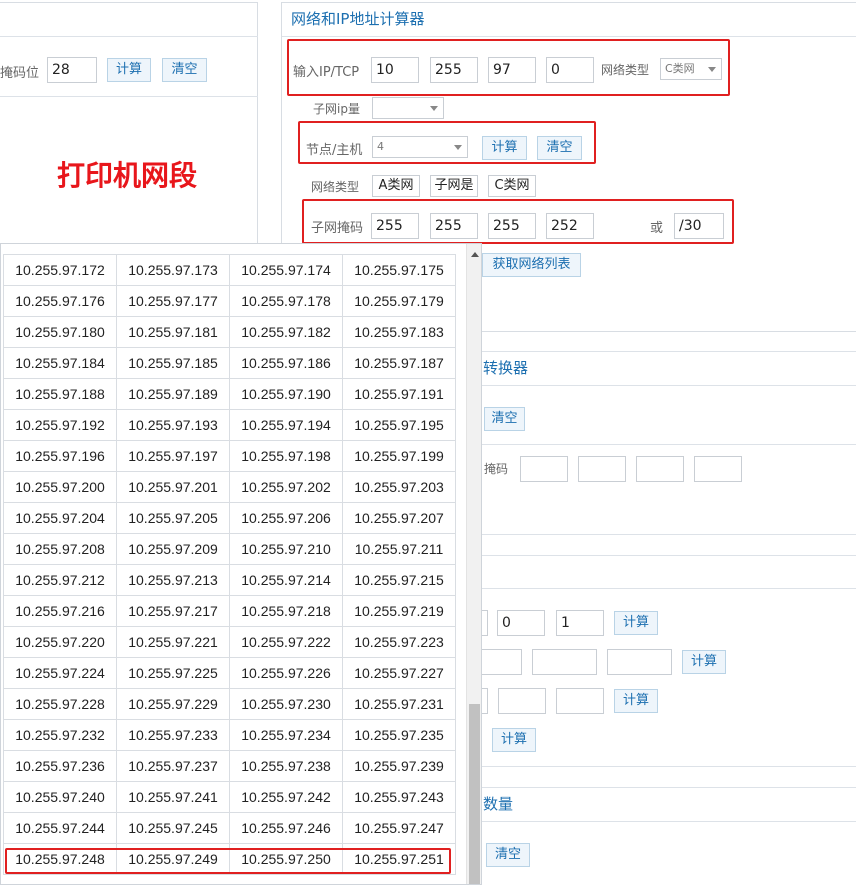  What do you see at coordinates (60, 487) in the screenshot?
I see `ip-cell: 10.255.97.200` at bounding box center [60, 487].